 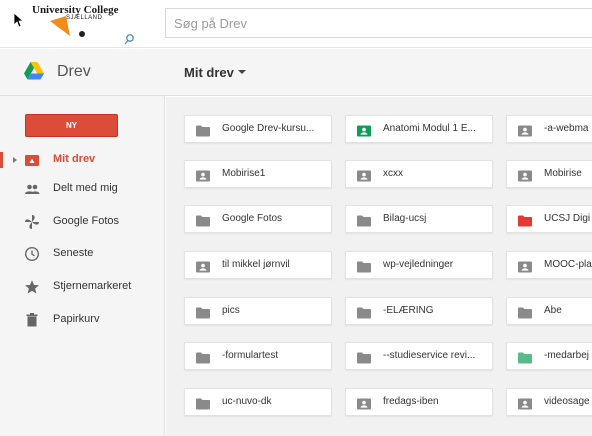 I want to click on folder-item: -a-webma, so click(x=549, y=129).